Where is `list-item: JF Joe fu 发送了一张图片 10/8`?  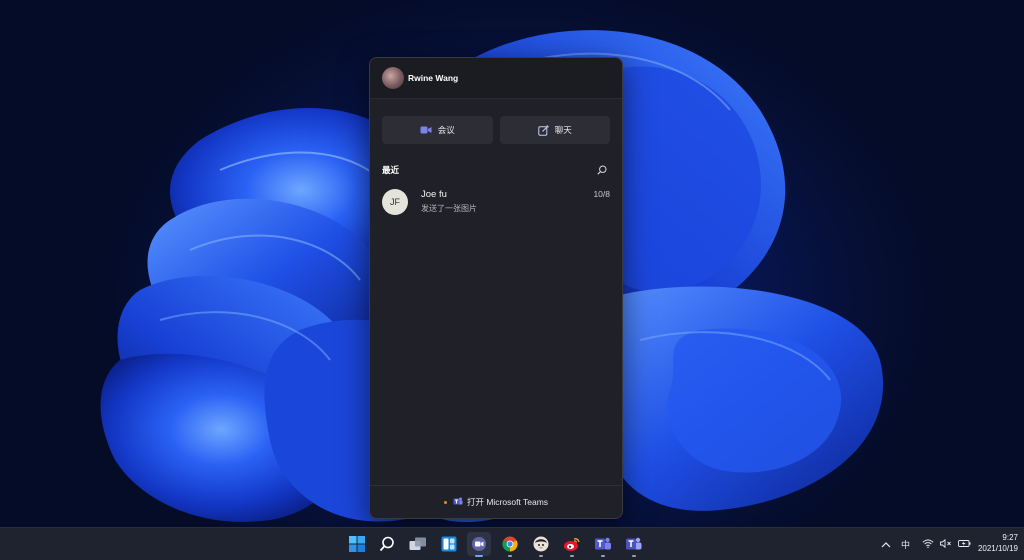 list-item: JF Joe fu 发送了一张图片 10/8 is located at coordinates (496, 205).